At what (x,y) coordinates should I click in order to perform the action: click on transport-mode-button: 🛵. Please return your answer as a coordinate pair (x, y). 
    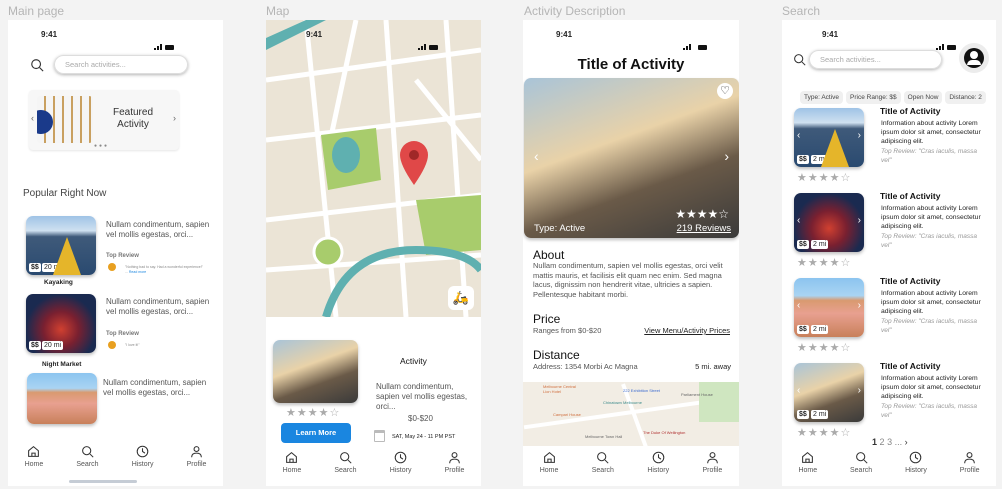
    Looking at the image, I should click on (461, 298).